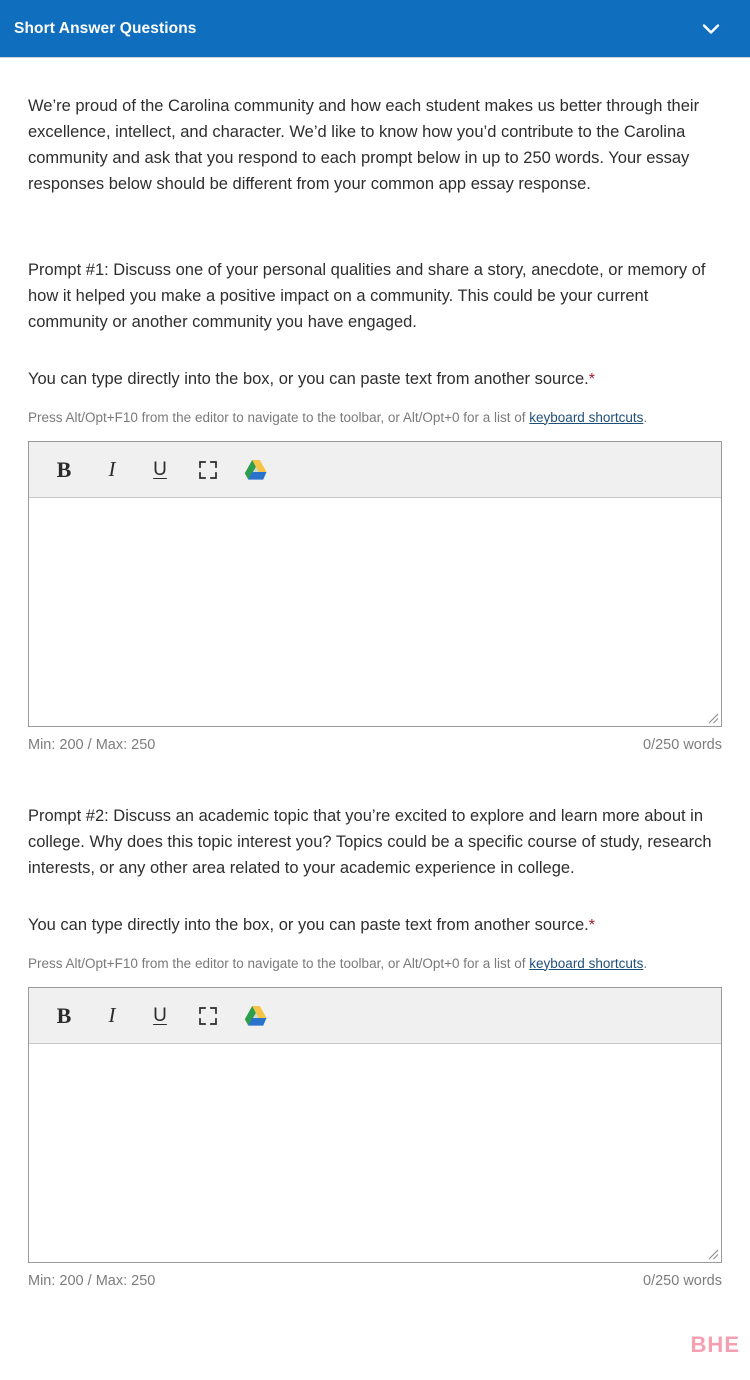 This screenshot has height=1380, width=750. I want to click on italic-button-1: I, so click(112, 470).